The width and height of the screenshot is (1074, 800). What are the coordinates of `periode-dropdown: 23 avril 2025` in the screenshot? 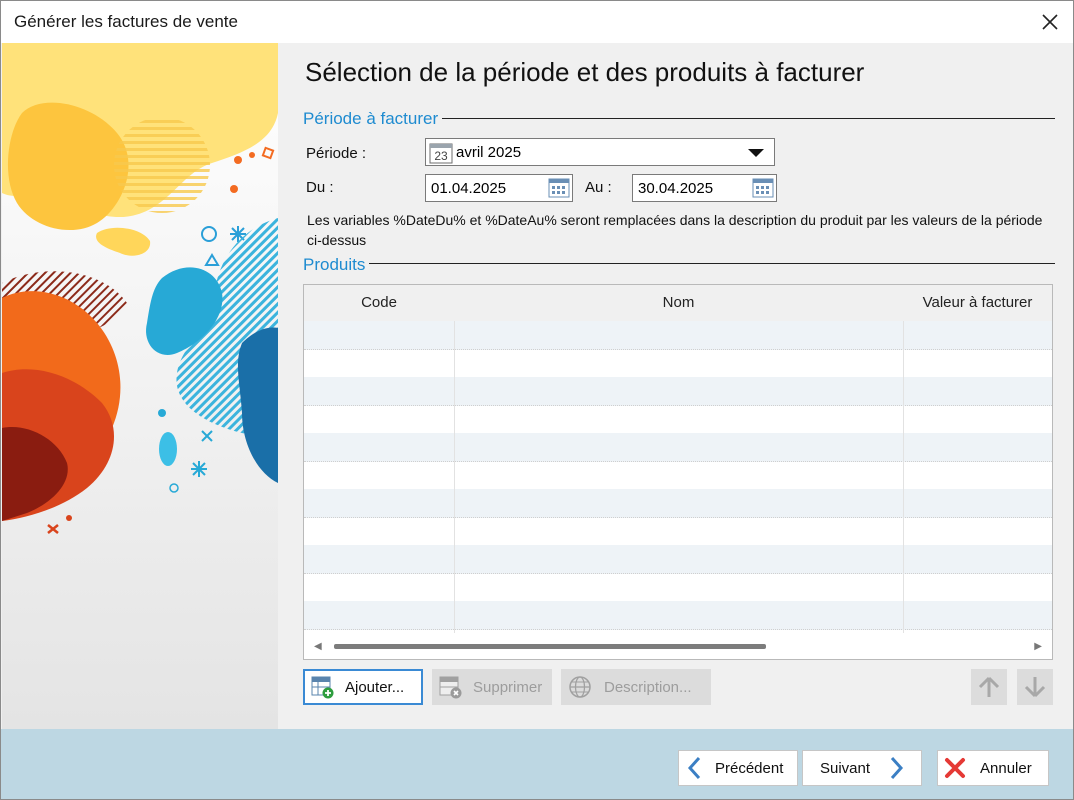 It's located at (600, 152).